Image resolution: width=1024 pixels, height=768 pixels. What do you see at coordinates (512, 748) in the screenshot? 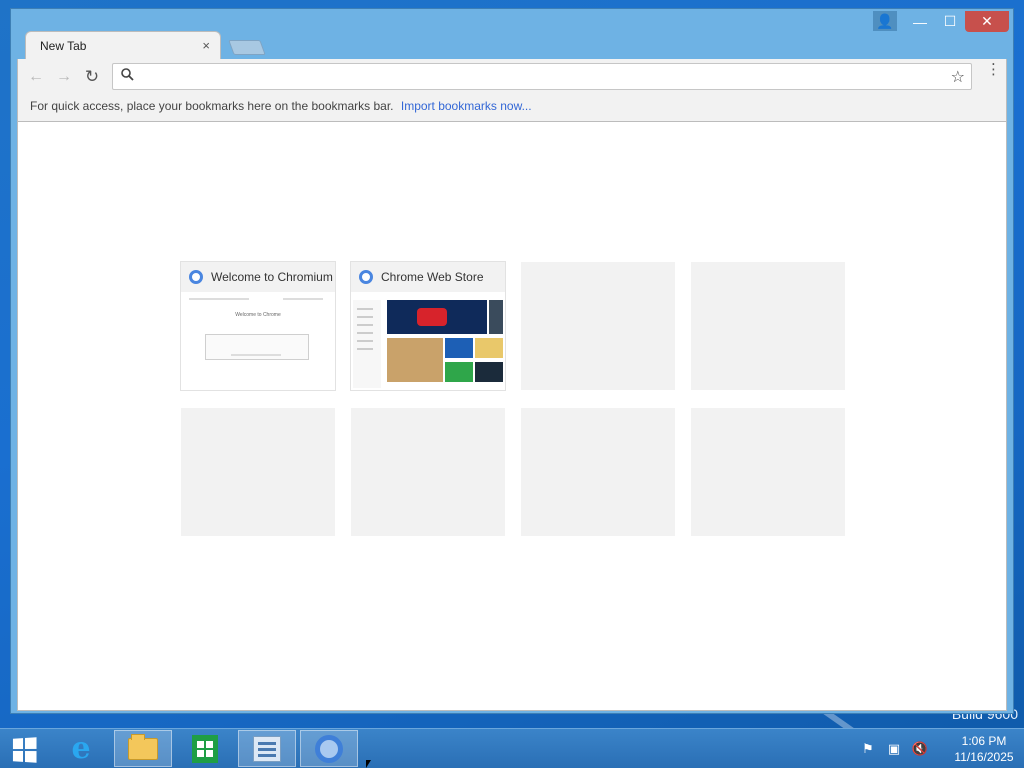
I see `taskbar: e ⚑ ▣ 🔇 1:06 PM 11/16/2025` at bounding box center [512, 748].